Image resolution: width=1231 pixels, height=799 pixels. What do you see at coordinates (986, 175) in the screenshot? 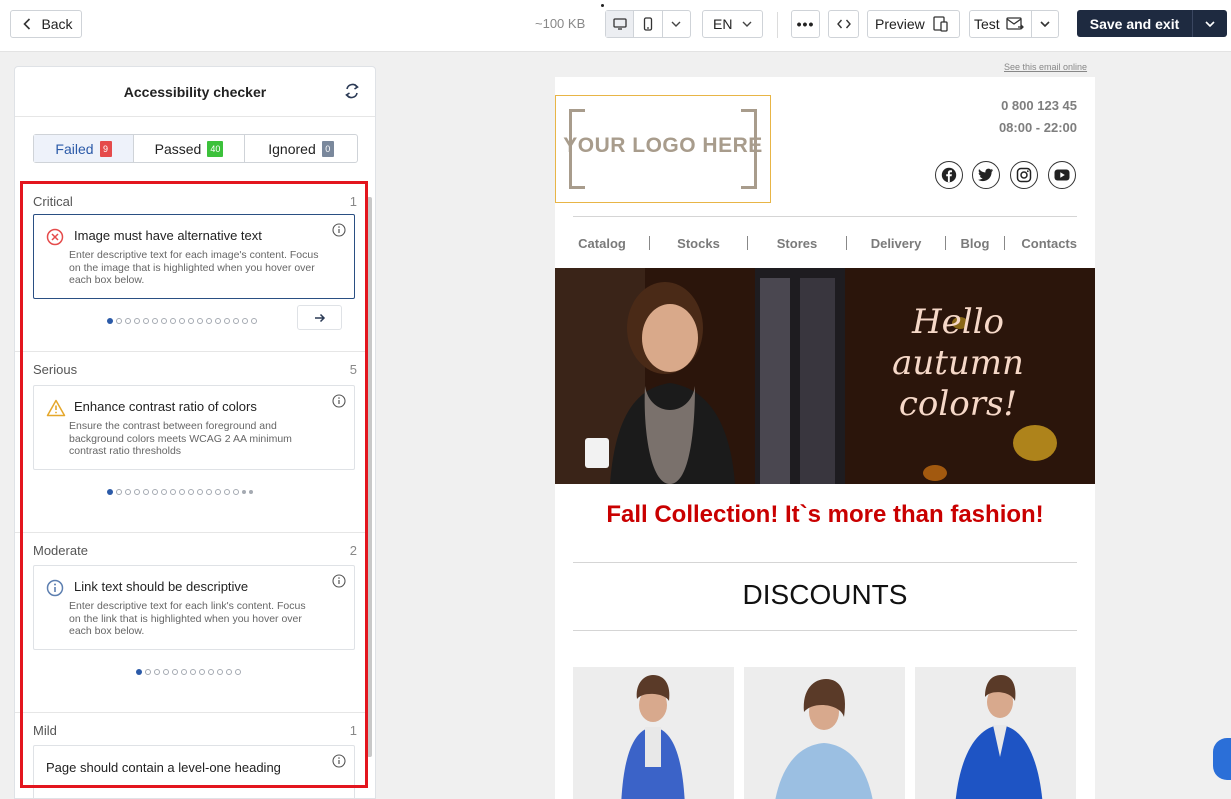
I see `twitter-icon` at bounding box center [986, 175].